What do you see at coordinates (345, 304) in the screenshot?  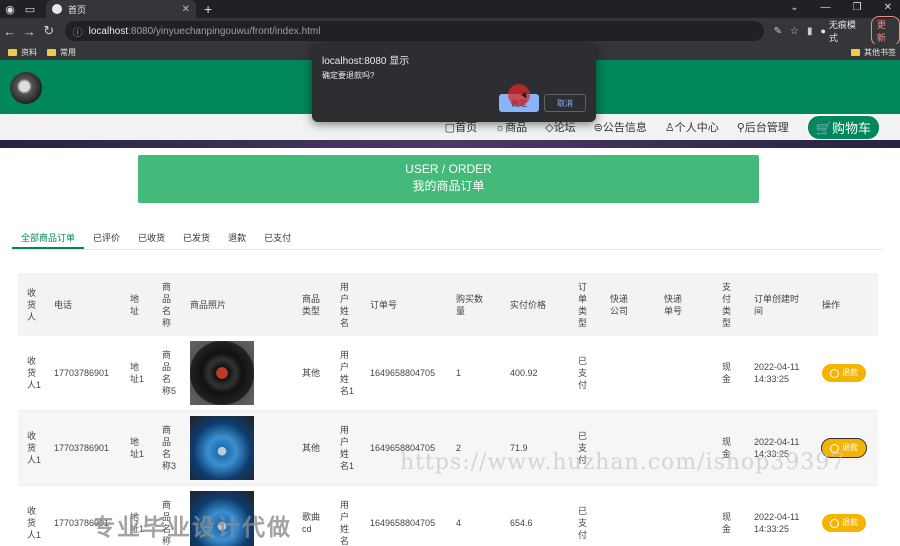 I see `col-user: 用户姓名` at bounding box center [345, 304].